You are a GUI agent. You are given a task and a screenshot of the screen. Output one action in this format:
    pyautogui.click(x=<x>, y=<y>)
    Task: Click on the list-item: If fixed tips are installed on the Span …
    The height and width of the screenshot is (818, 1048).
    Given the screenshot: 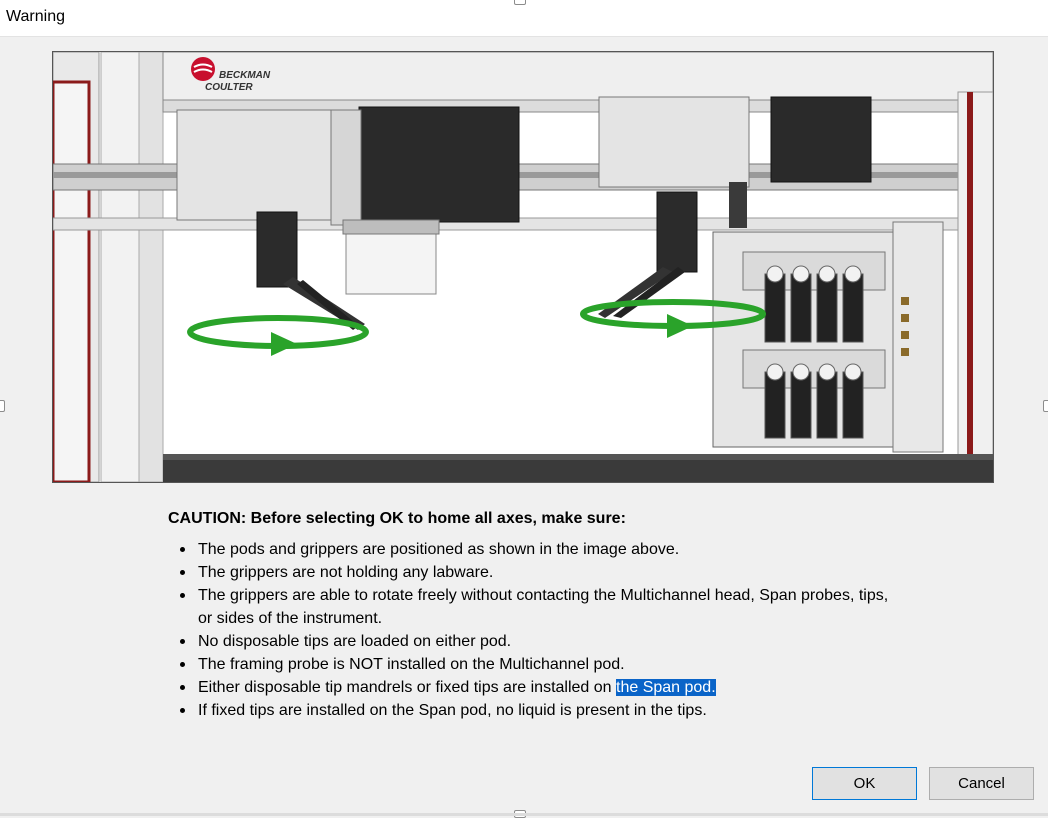 What is the action you would take?
    pyautogui.click(x=540, y=710)
    